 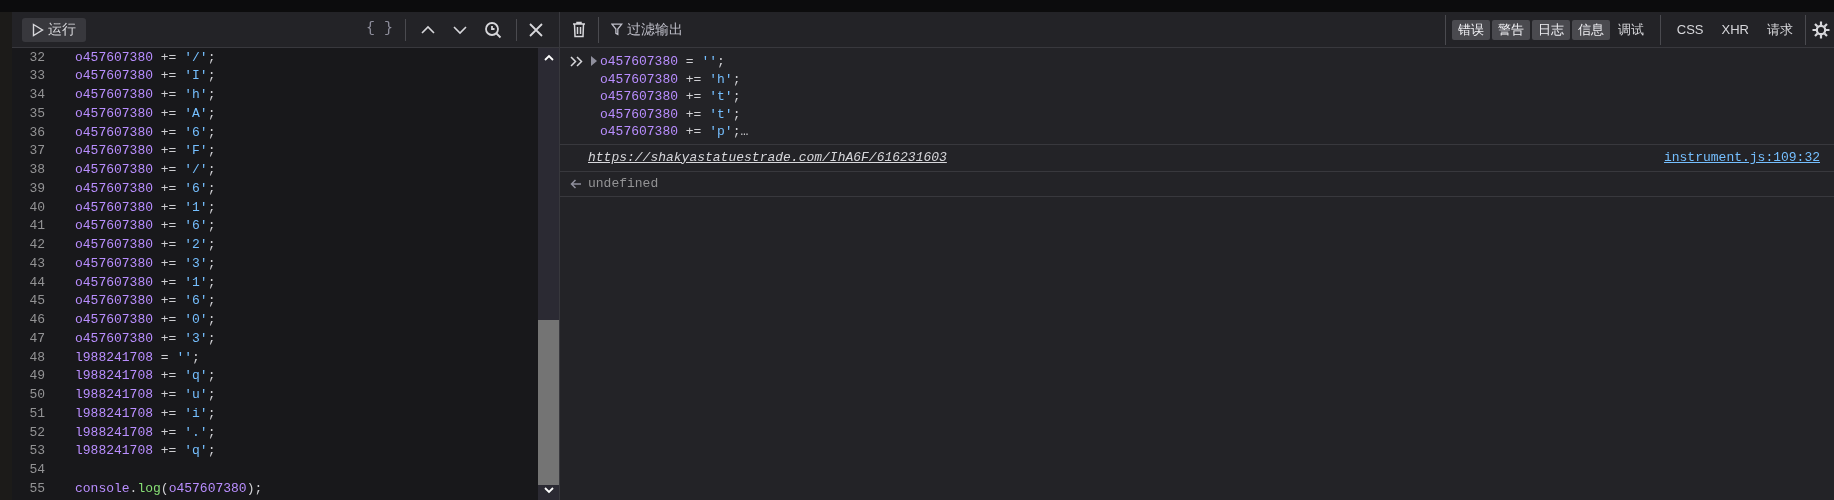 I want to click on funnel-icon, so click(x=617, y=29).